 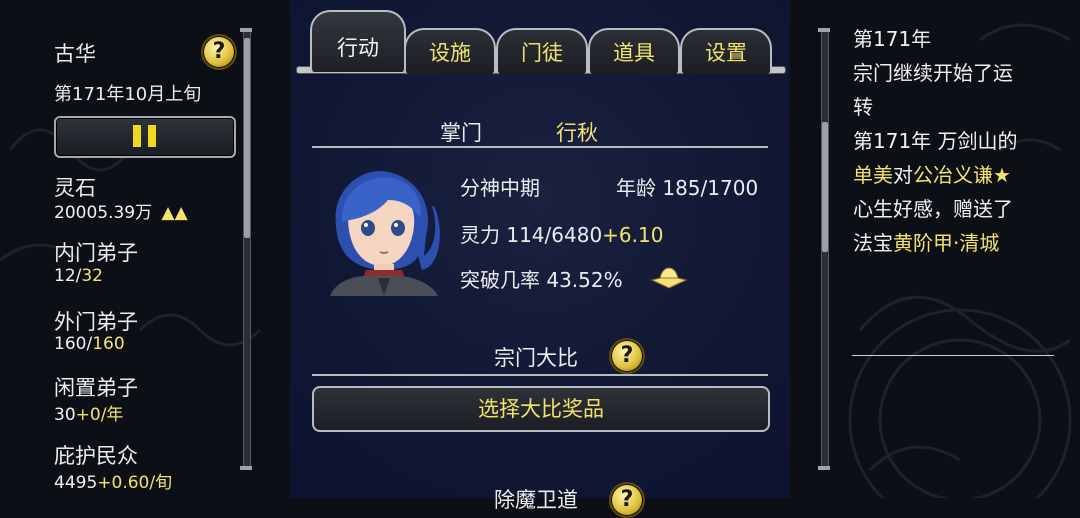 I want to click on tab-facilities: 设施, so click(x=450, y=51).